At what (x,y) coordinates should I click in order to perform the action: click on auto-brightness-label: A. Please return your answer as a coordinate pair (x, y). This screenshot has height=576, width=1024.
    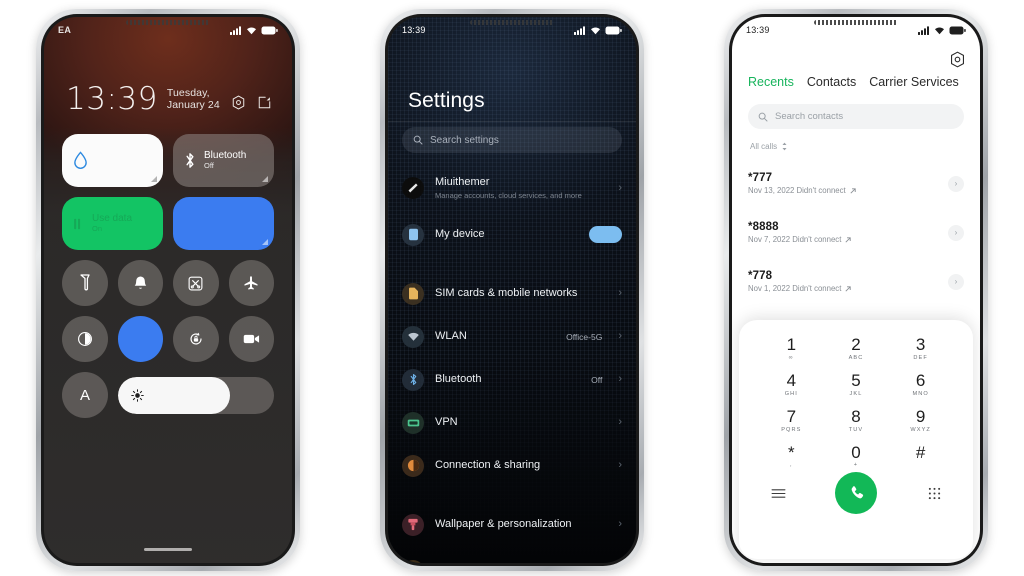
    Looking at the image, I should click on (84, 395).